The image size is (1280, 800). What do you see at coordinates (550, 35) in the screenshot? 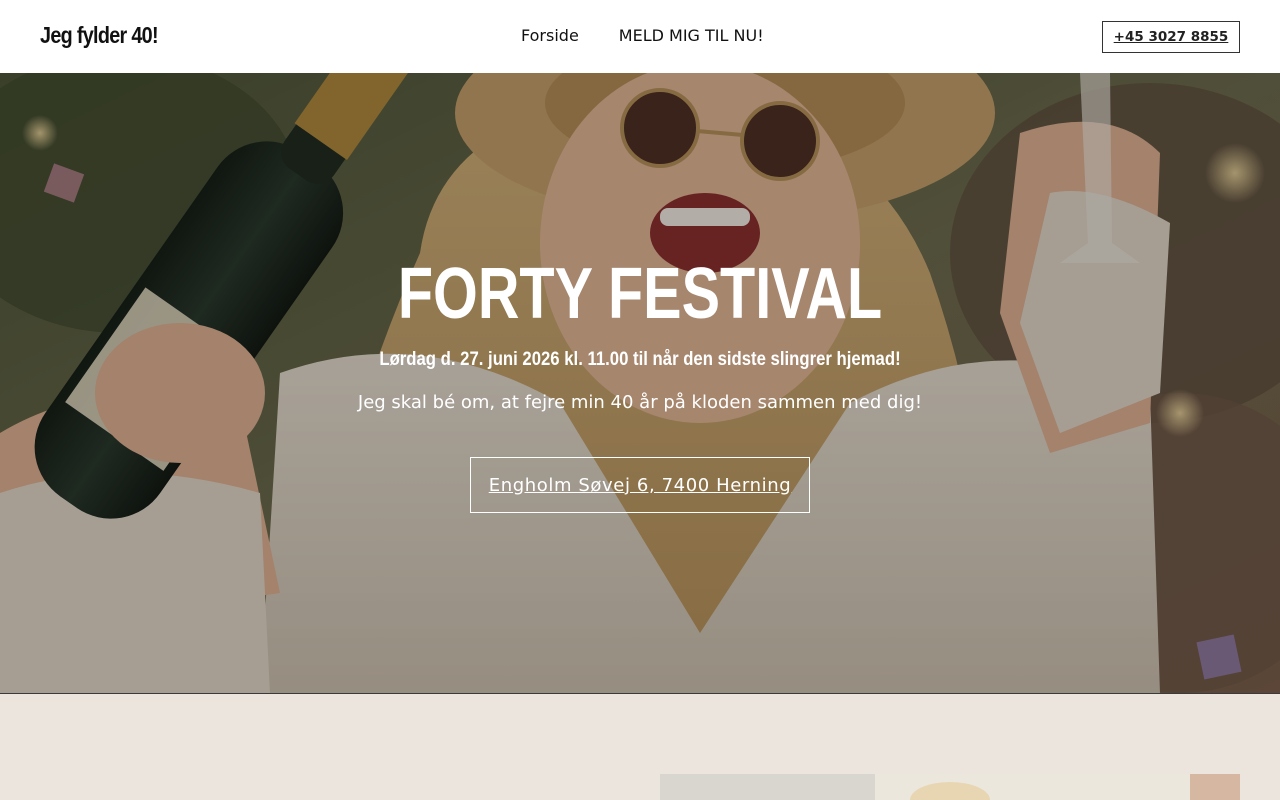
I see `nav-link-forside: Forside` at bounding box center [550, 35].